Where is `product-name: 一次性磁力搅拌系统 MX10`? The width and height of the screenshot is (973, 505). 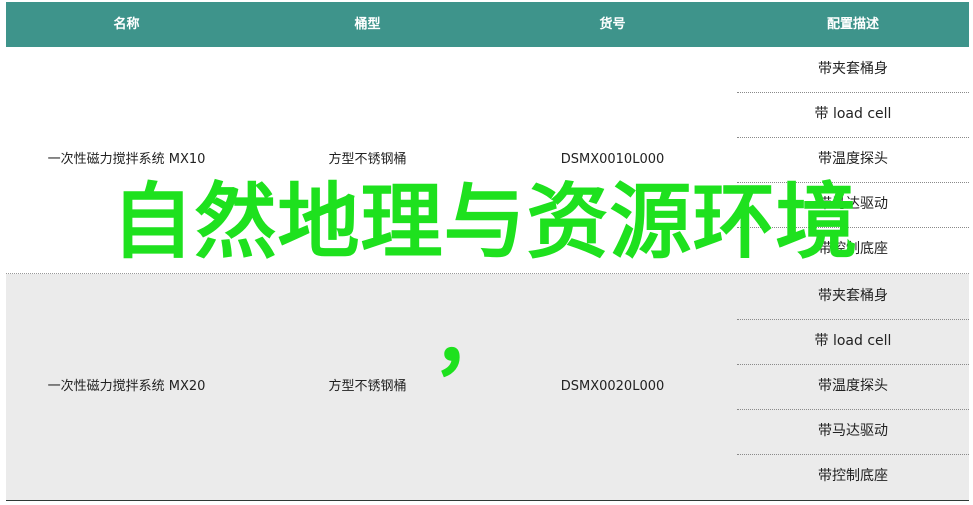 product-name: 一次性磁力搅拌系统 MX10 is located at coordinates (126, 159).